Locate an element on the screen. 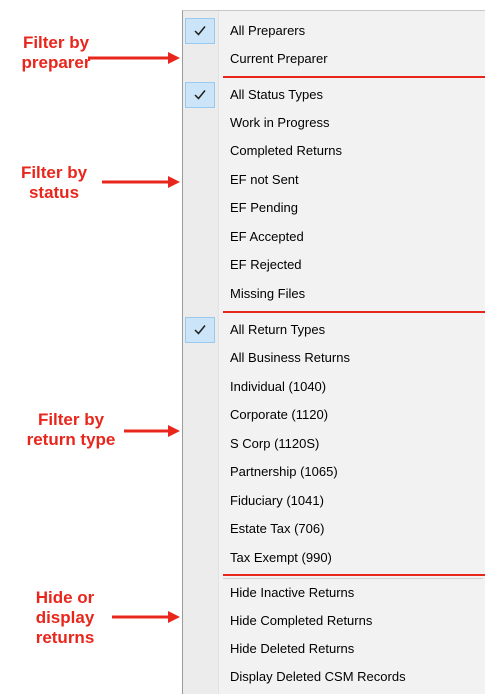  menu-item-hide-inactive-returns: Hide Inactive Returns is located at coordinates (333, 593).